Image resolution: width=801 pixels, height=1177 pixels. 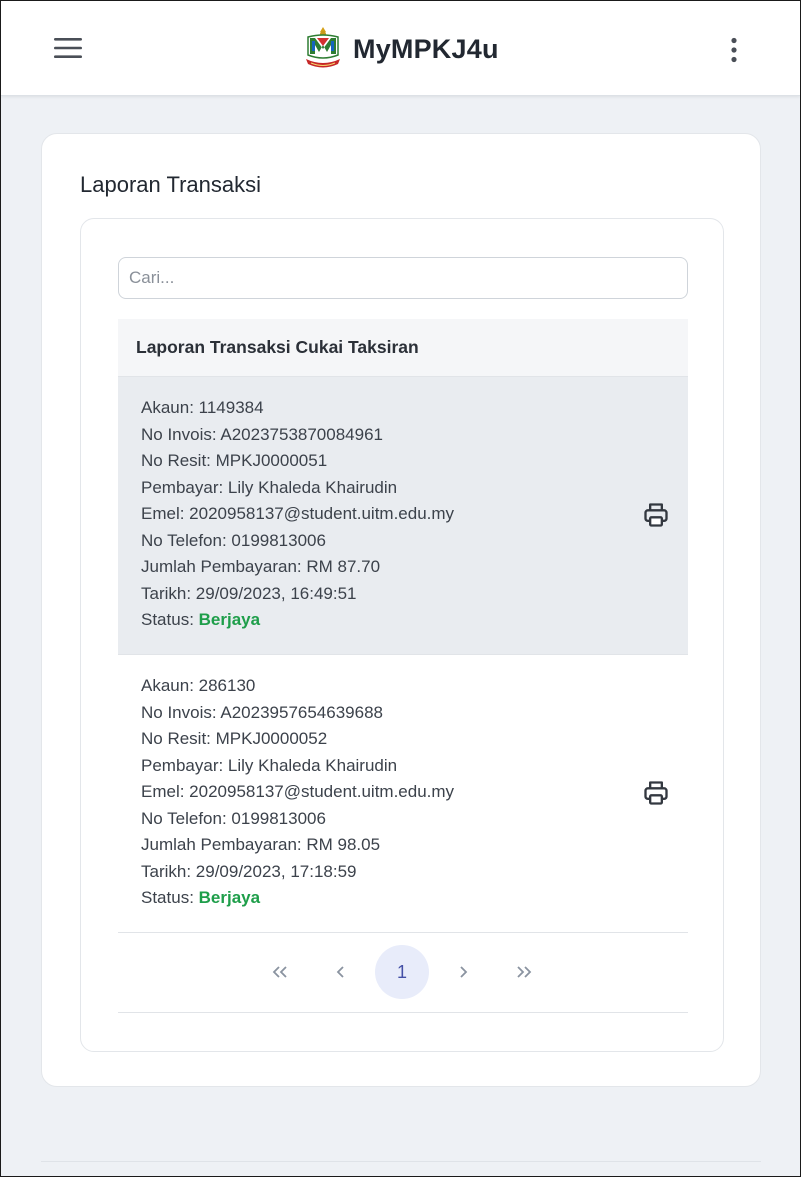 What do you see at coordinates (202, 407) in the screenshot?
I see `account-text: Akaun: 1149384` at bounding box center [202, 407].